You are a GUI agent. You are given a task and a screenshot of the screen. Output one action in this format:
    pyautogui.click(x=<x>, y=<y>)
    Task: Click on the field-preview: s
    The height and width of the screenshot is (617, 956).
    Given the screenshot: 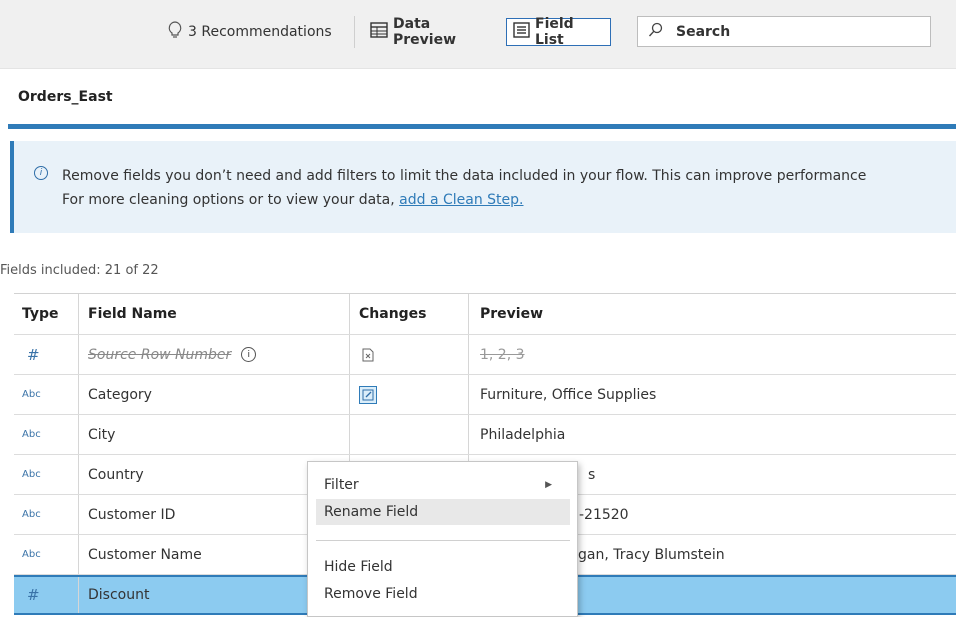 What is the action you would take?
    pyautogui.click(x=592, y=474)
    